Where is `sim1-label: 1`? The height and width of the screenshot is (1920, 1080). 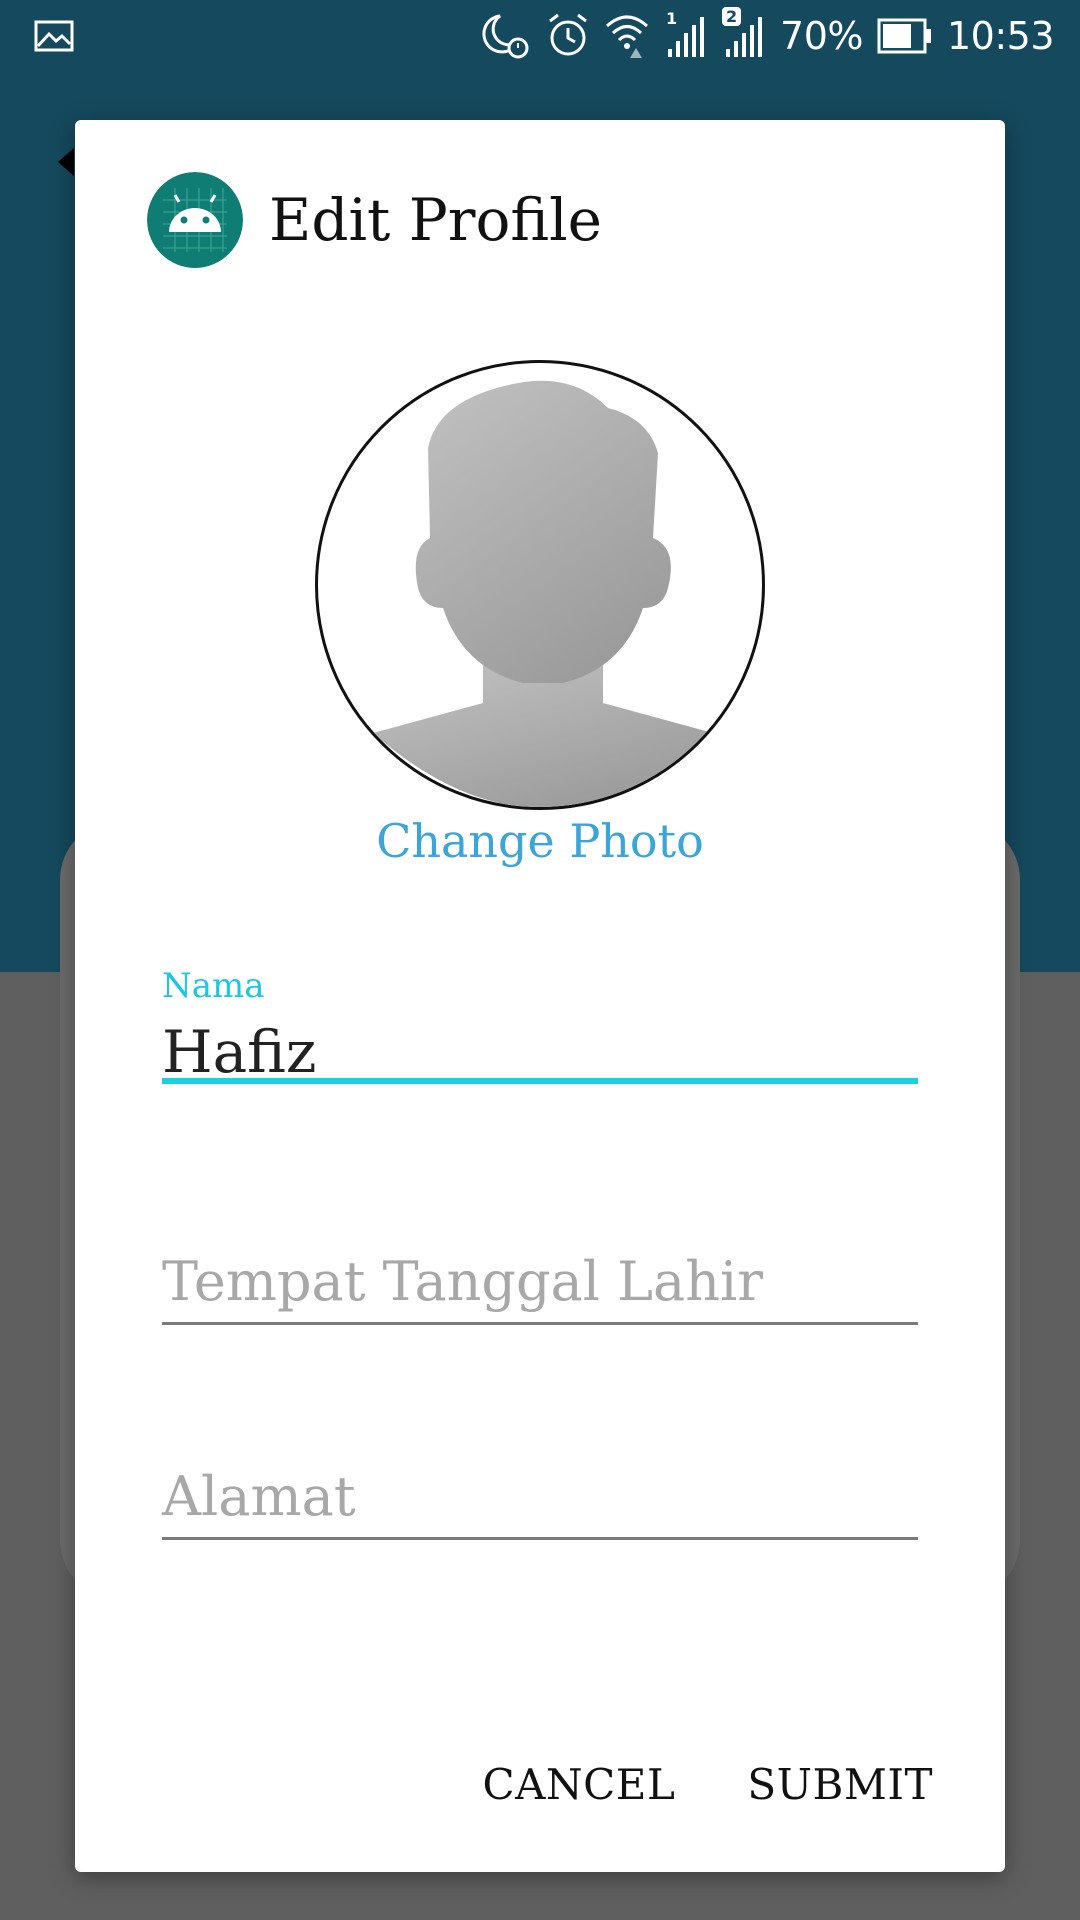
sim1-label: 1 is located at coordinates (672, 18).